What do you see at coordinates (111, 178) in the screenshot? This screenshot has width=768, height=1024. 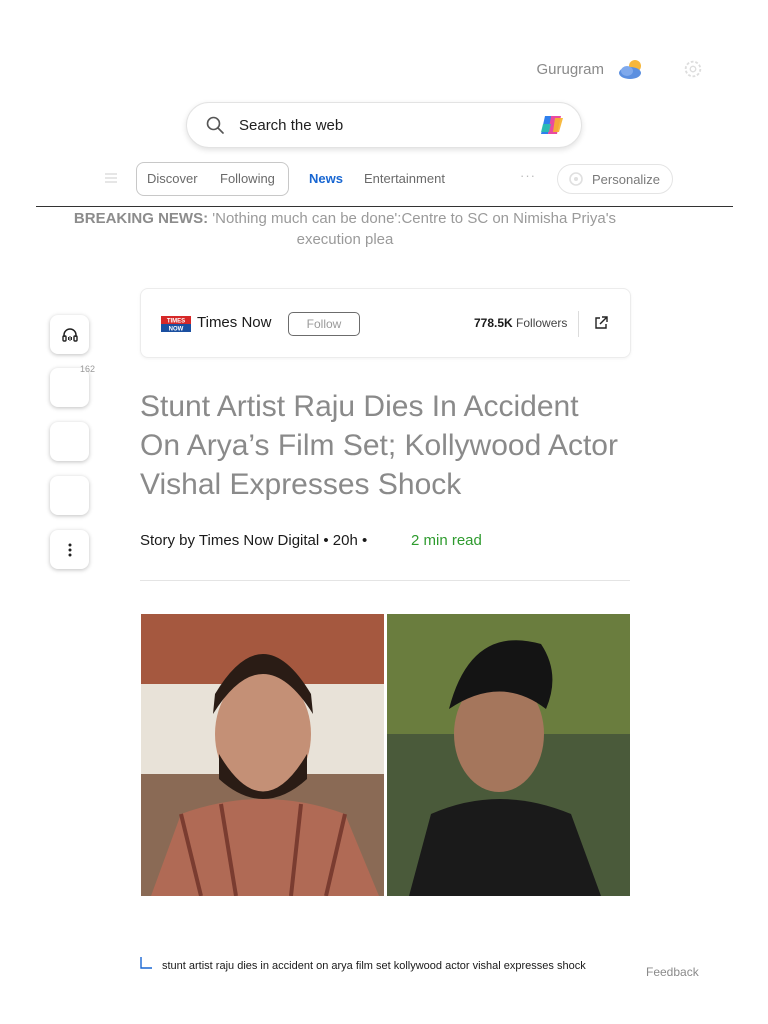 I see `menu-icon` at bounding box center [111, 178].